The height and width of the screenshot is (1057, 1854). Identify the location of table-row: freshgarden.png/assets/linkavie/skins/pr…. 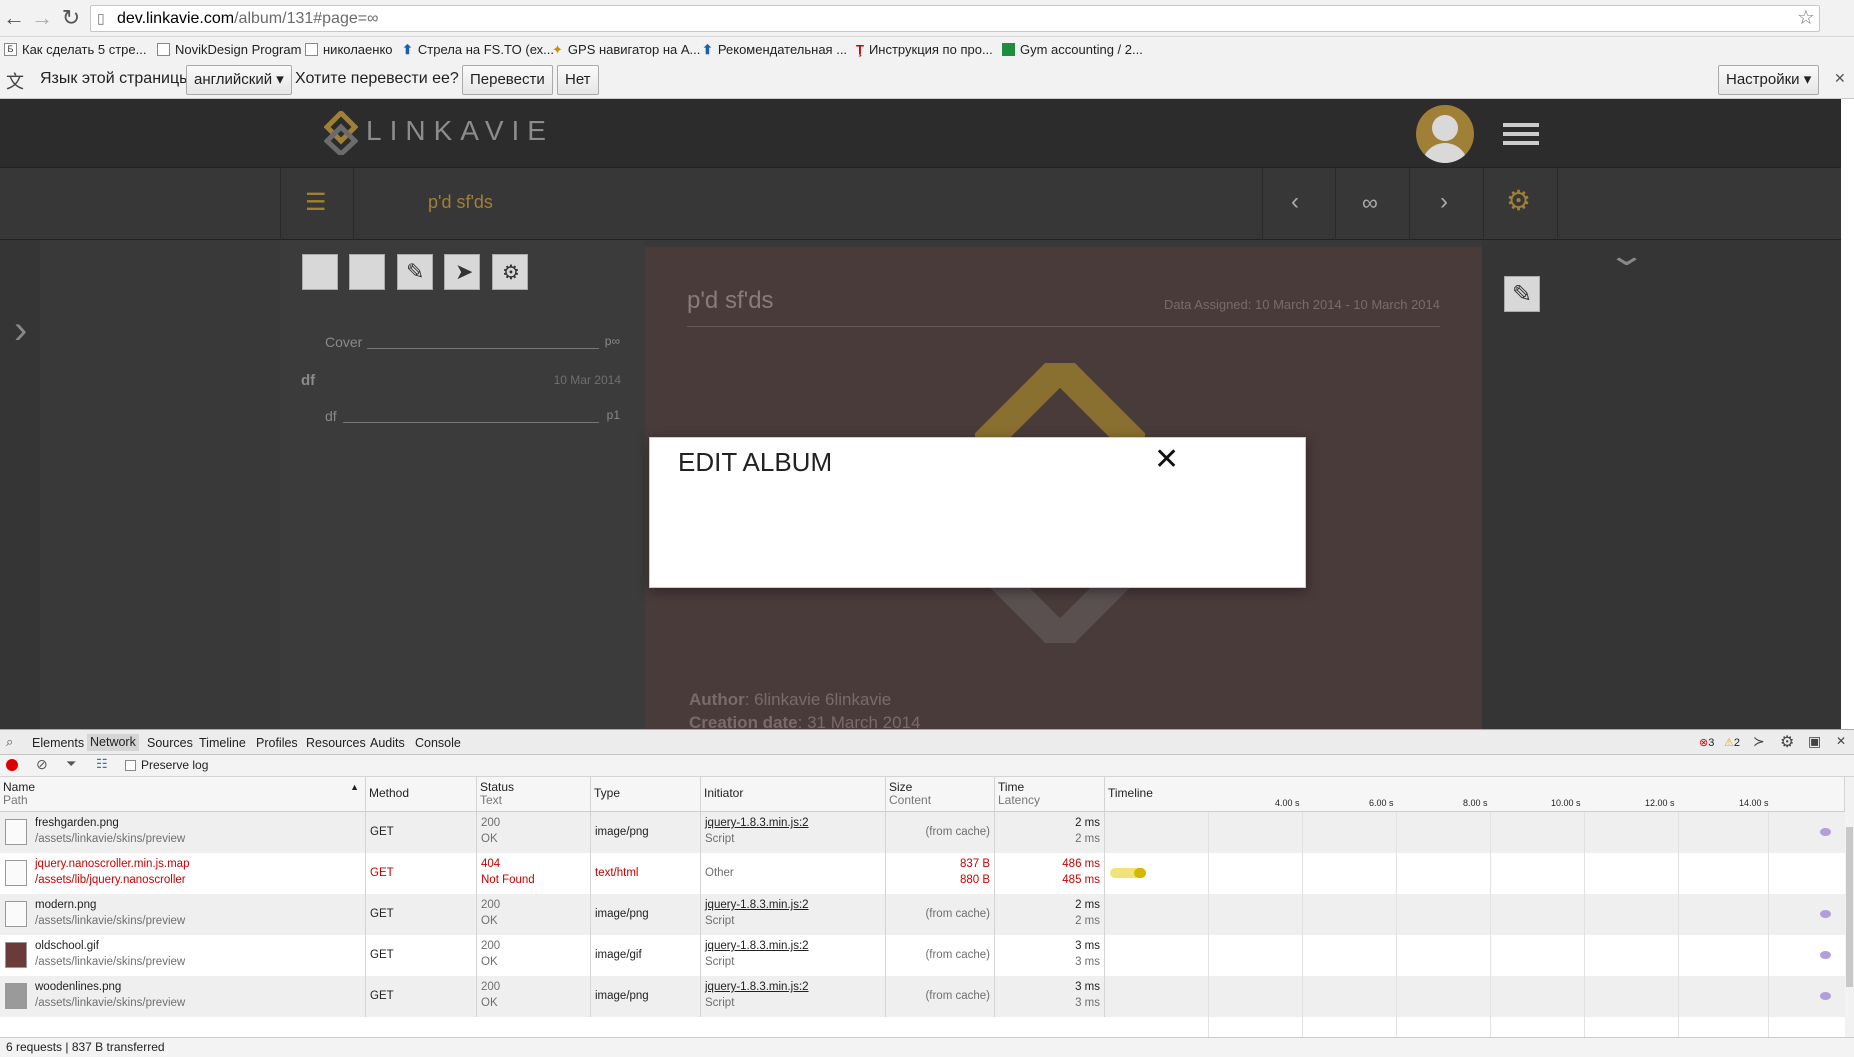
(922, 832).